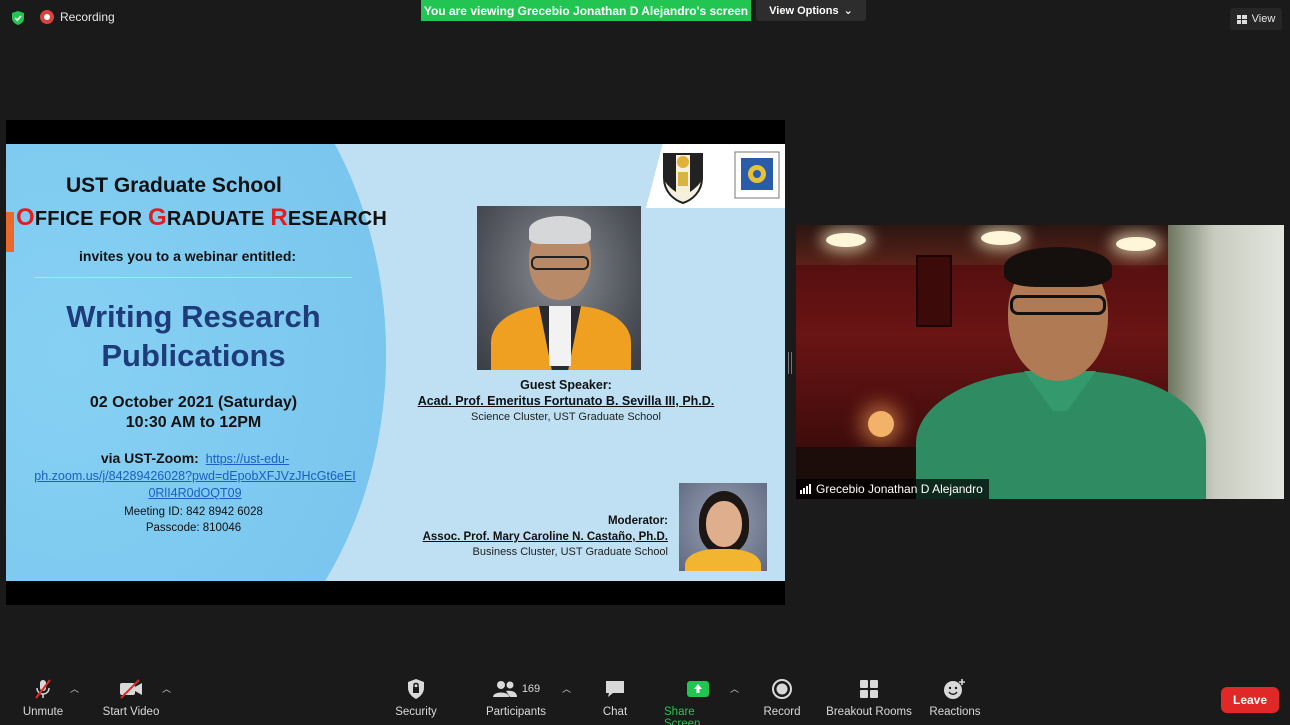 This screenshot has height=725, width=1290. Describe the element at coordinates (869, 689) in the screenshot. I see `breakout-rooms-icon` at that location.